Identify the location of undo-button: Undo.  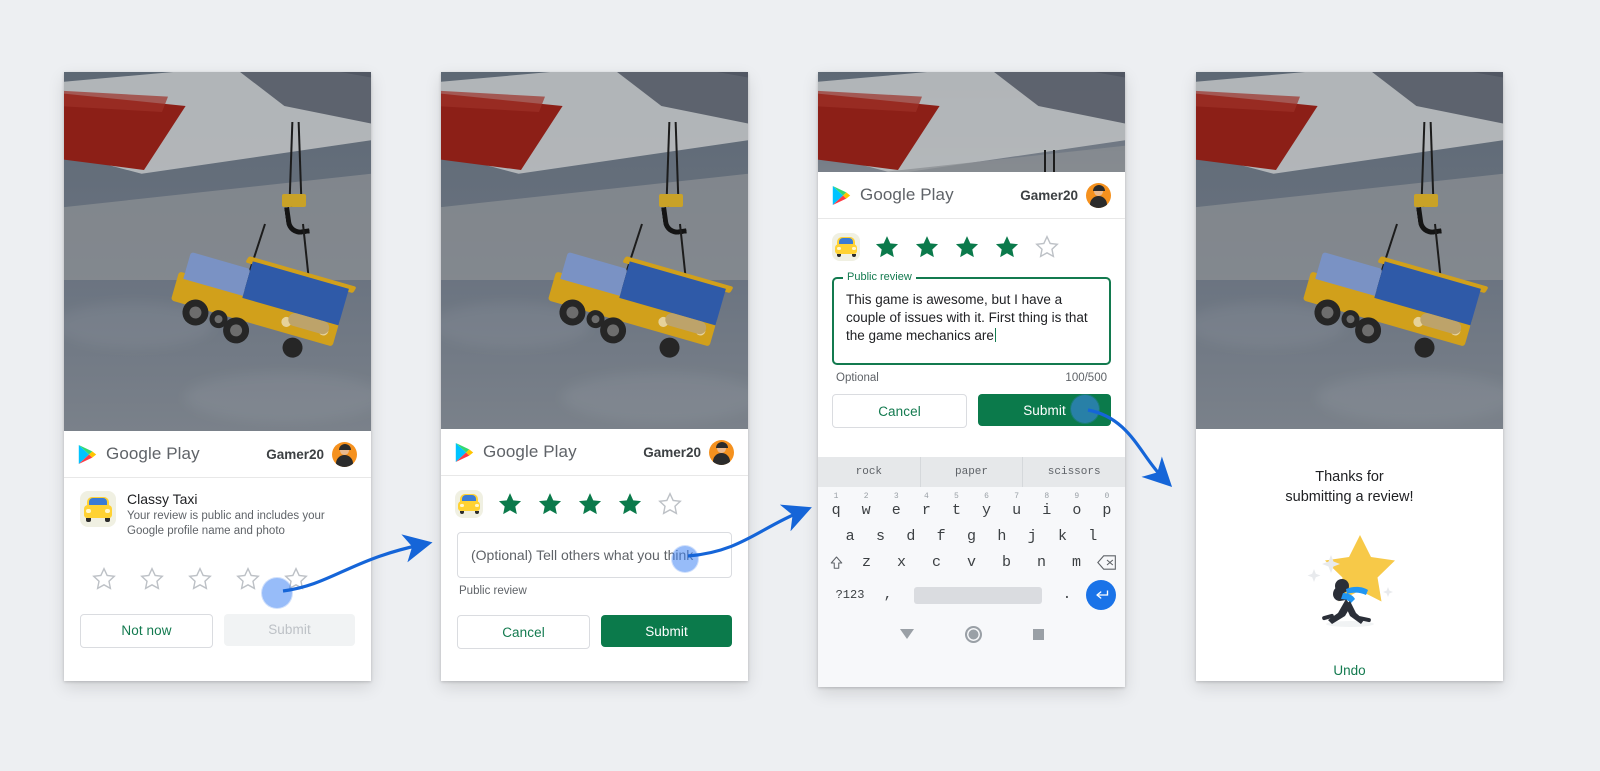
(1349, 670).